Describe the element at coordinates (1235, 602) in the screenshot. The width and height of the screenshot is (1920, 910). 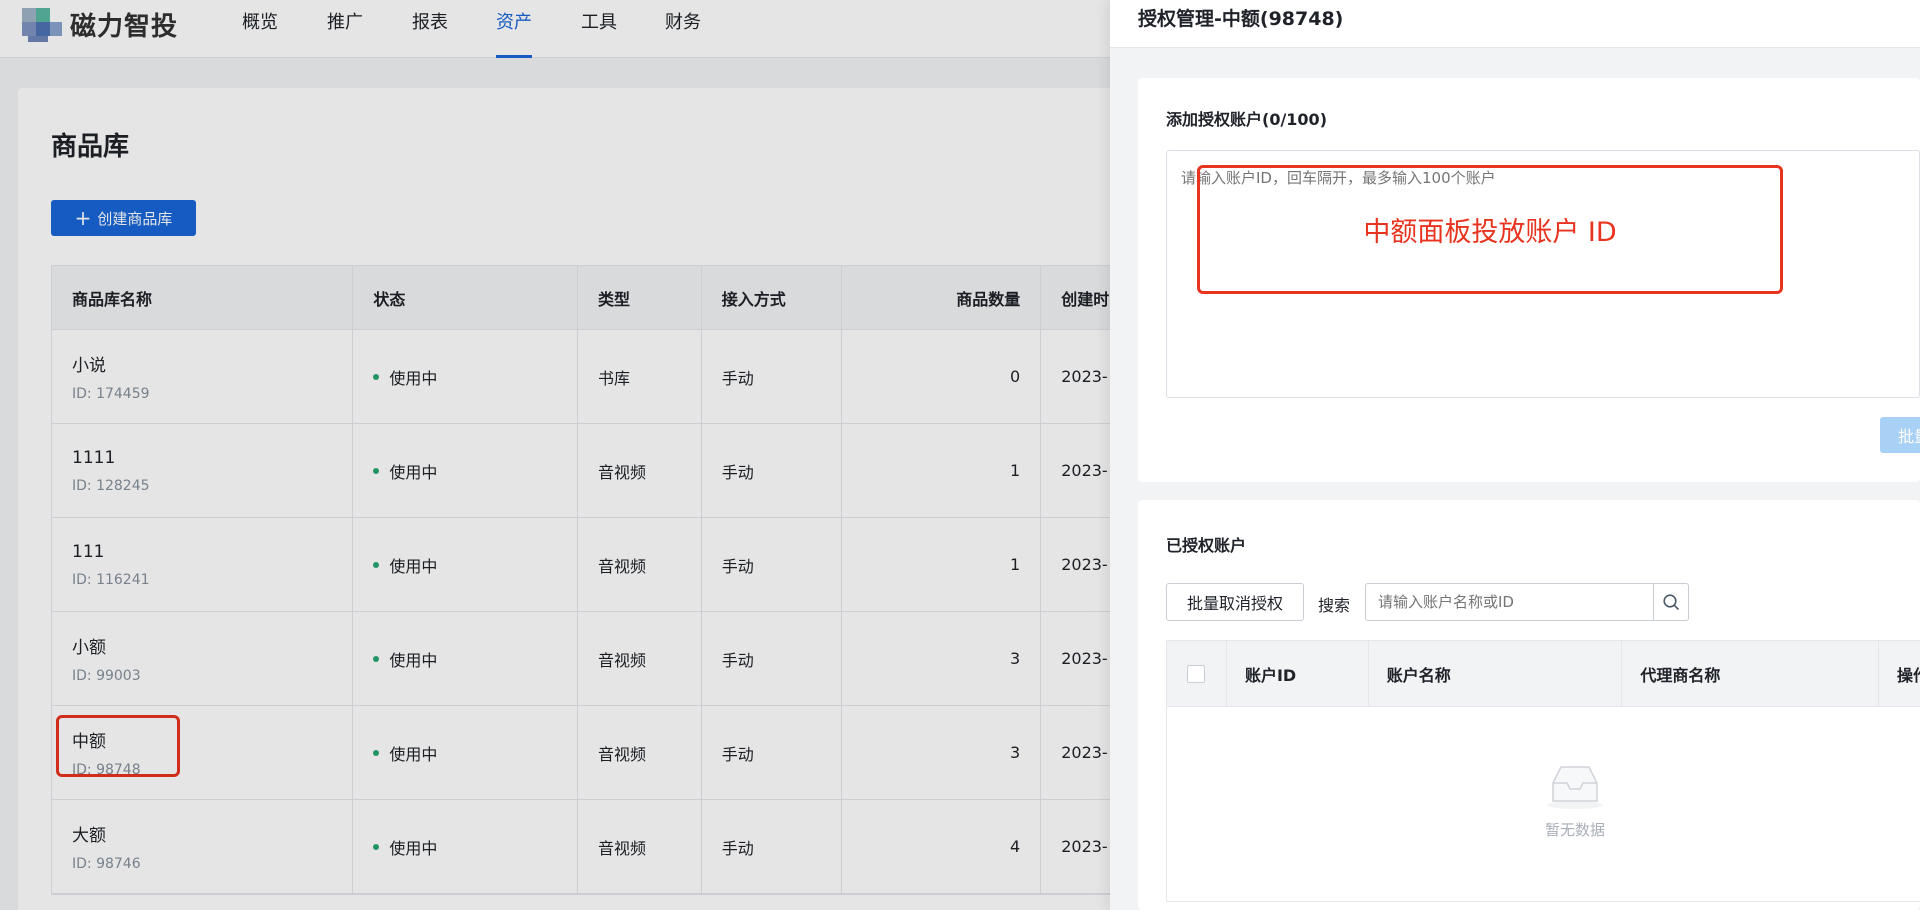
I see `batch-revoke-button: 批量取消授权` at that location.